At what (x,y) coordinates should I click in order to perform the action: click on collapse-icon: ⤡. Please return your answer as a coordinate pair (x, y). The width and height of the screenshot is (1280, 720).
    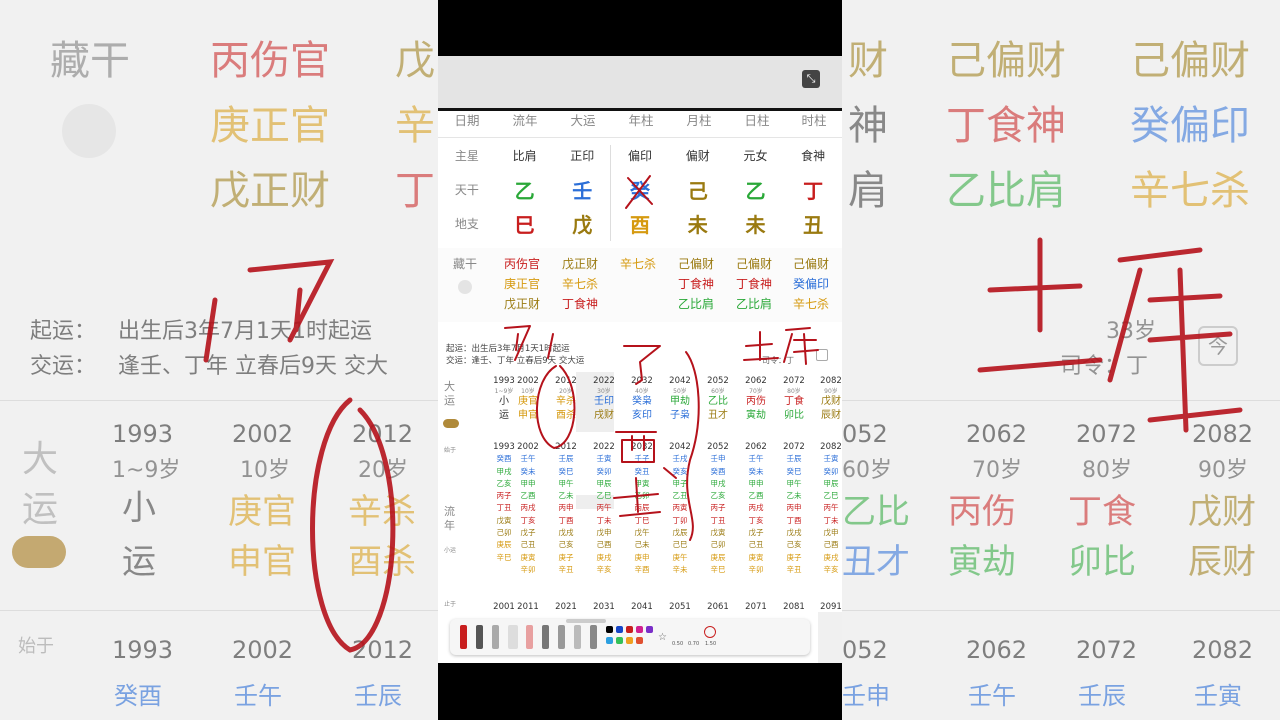
    Looking at the image, I should click on (811, 79).